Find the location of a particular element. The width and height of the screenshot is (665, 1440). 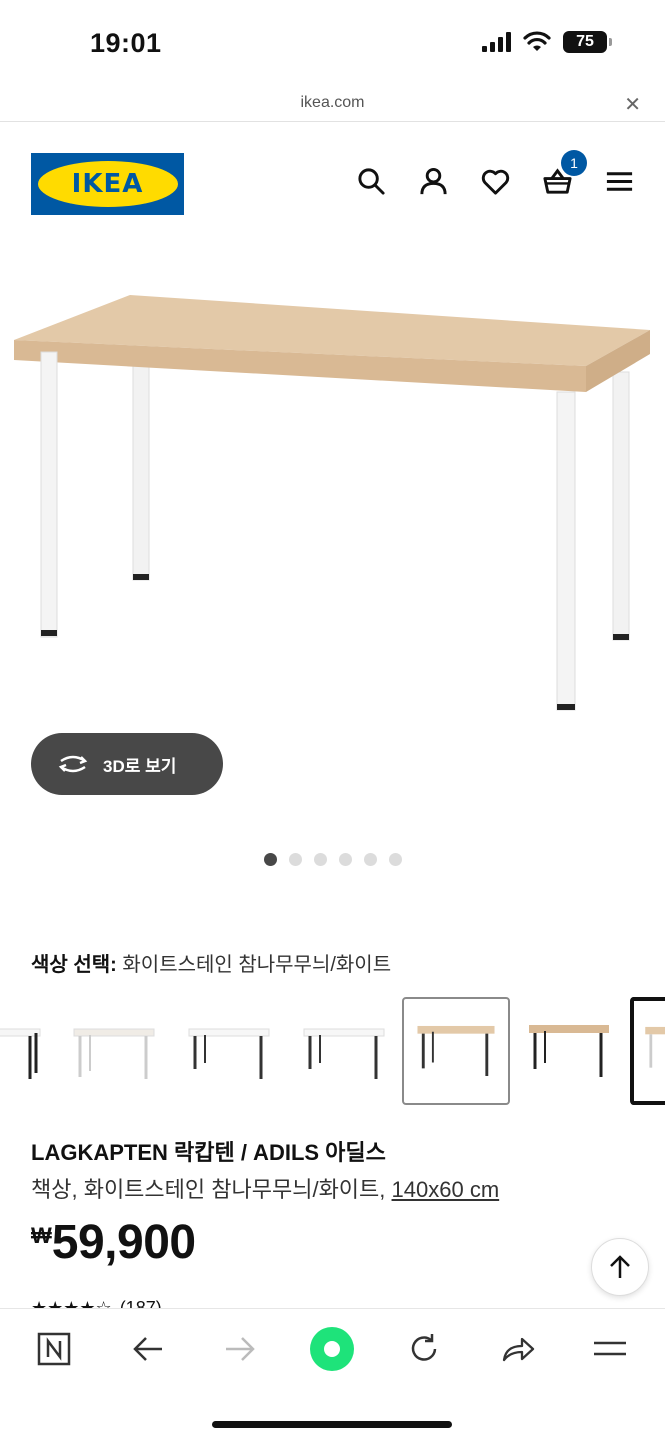

browser-toolbar is located at coordinates (332, 1374).